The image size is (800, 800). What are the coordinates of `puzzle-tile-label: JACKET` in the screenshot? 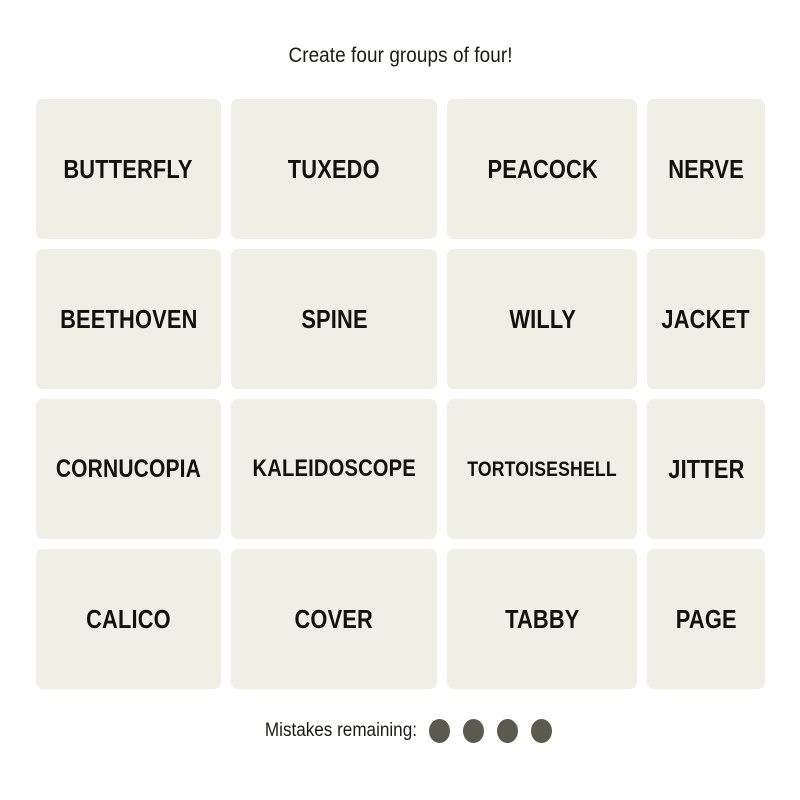 It's located at (706, 319).